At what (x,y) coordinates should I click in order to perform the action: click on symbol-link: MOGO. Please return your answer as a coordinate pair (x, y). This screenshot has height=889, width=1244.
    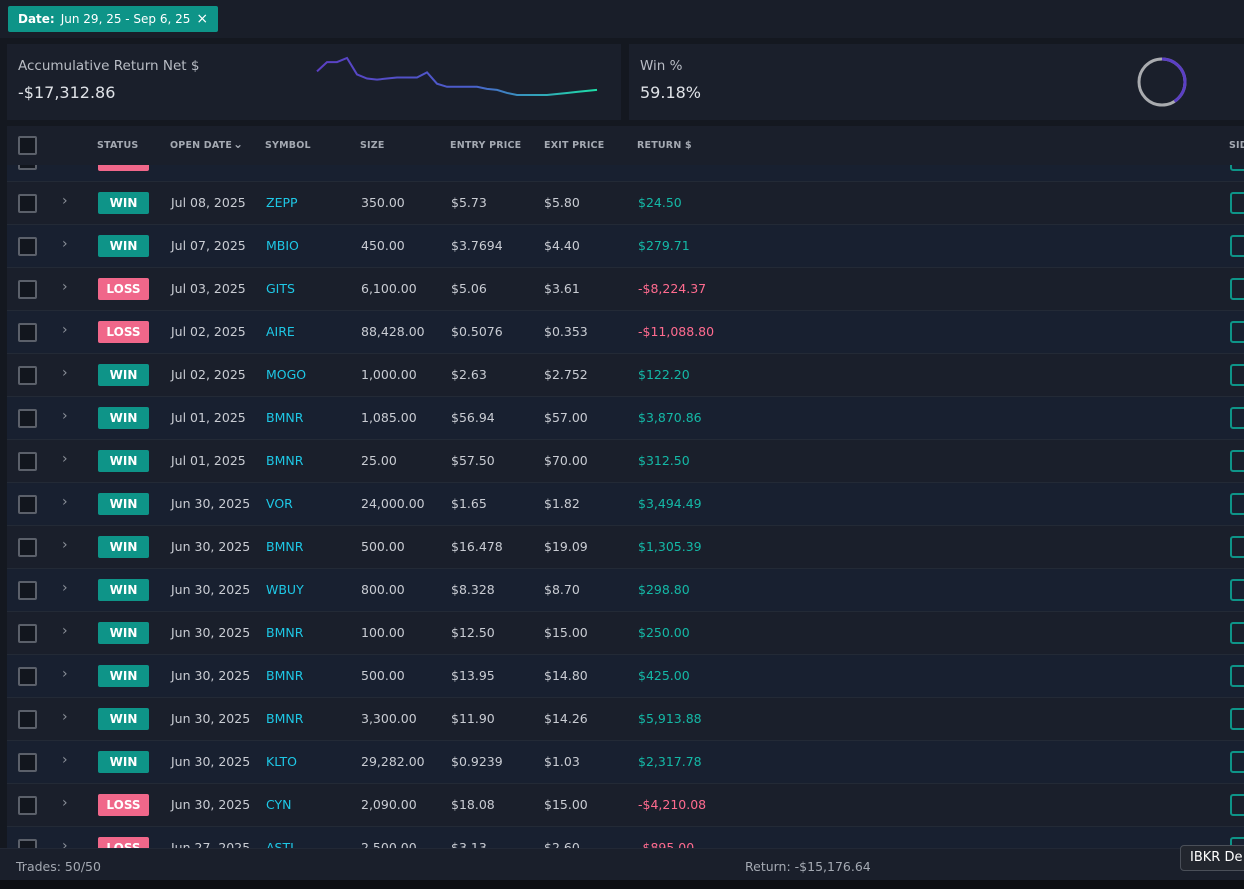
    Looking at the image, I should click on (286, 374).